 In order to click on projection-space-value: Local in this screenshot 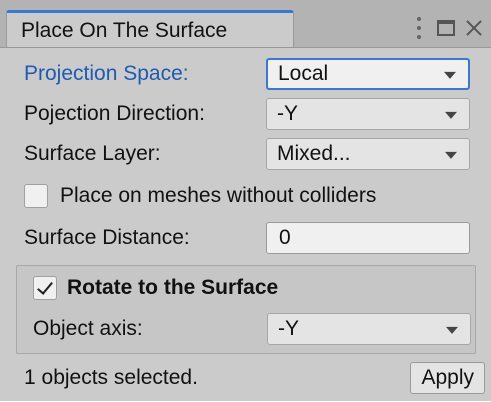, I will do `click(303, 73)`.